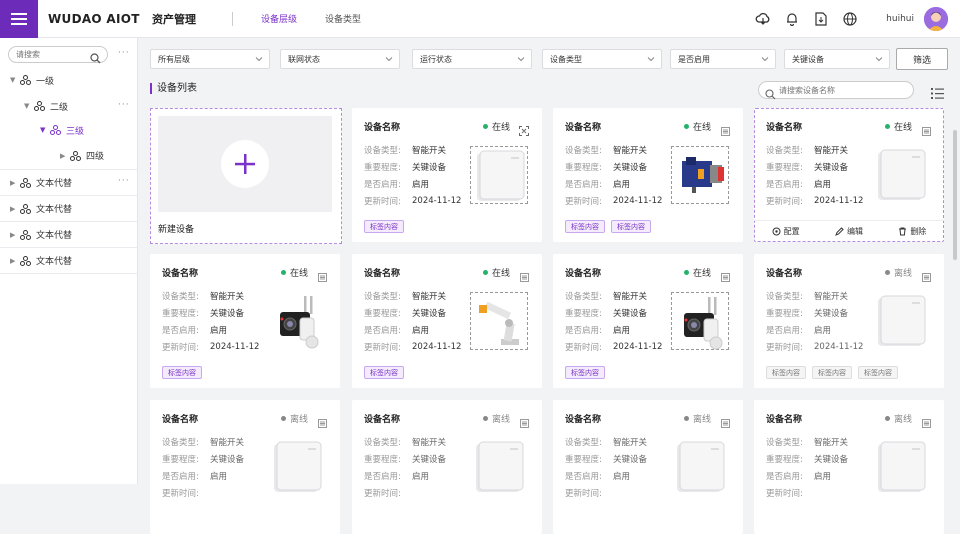 The height and width of the screenshot is (534, 960). Describe the element at coordinates (180, 274) in the screenshot. I see `device-name: 设备名称` at that location.